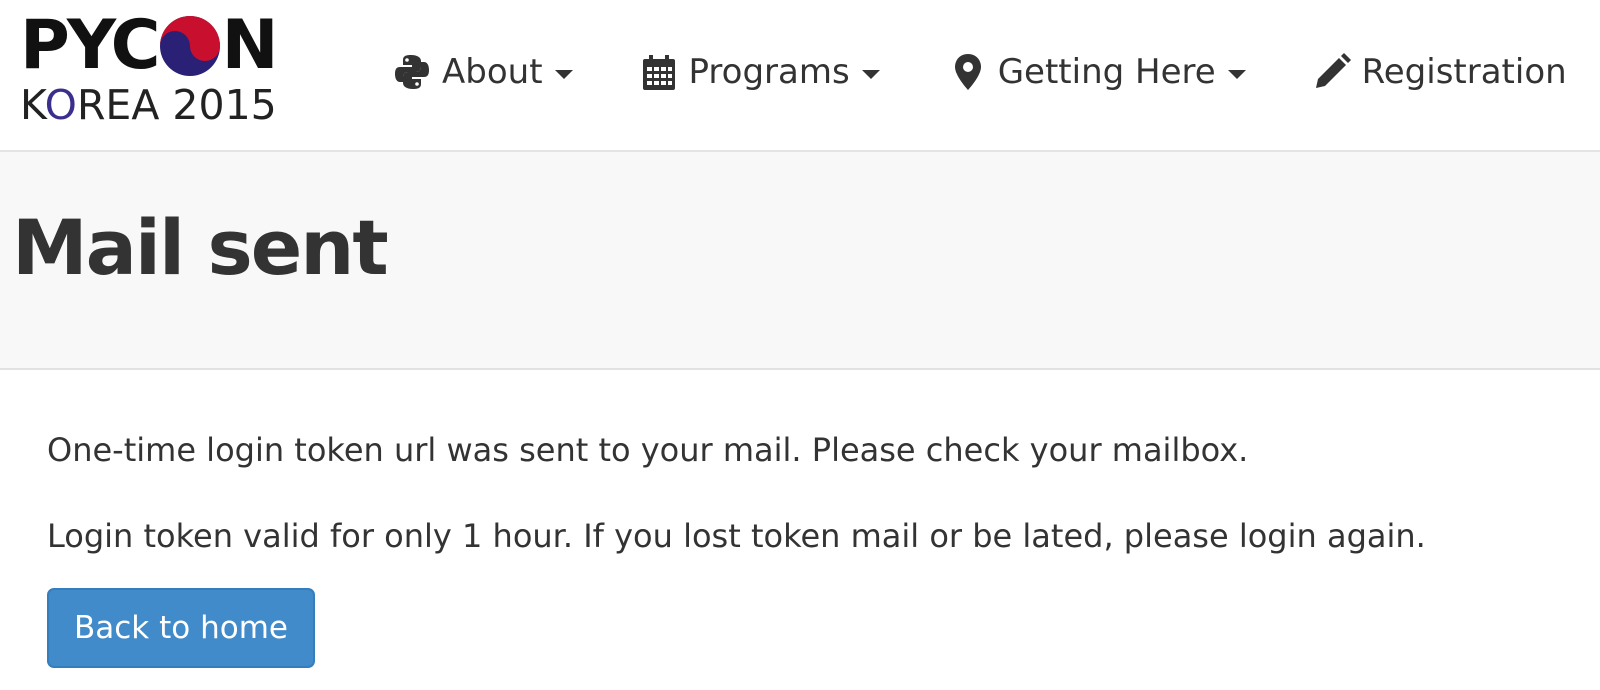 The height and width of the screenshot is (690, 1600). Describe the element at coordinates (412, 72) in the screenshot. I see `python-icon` at that location.